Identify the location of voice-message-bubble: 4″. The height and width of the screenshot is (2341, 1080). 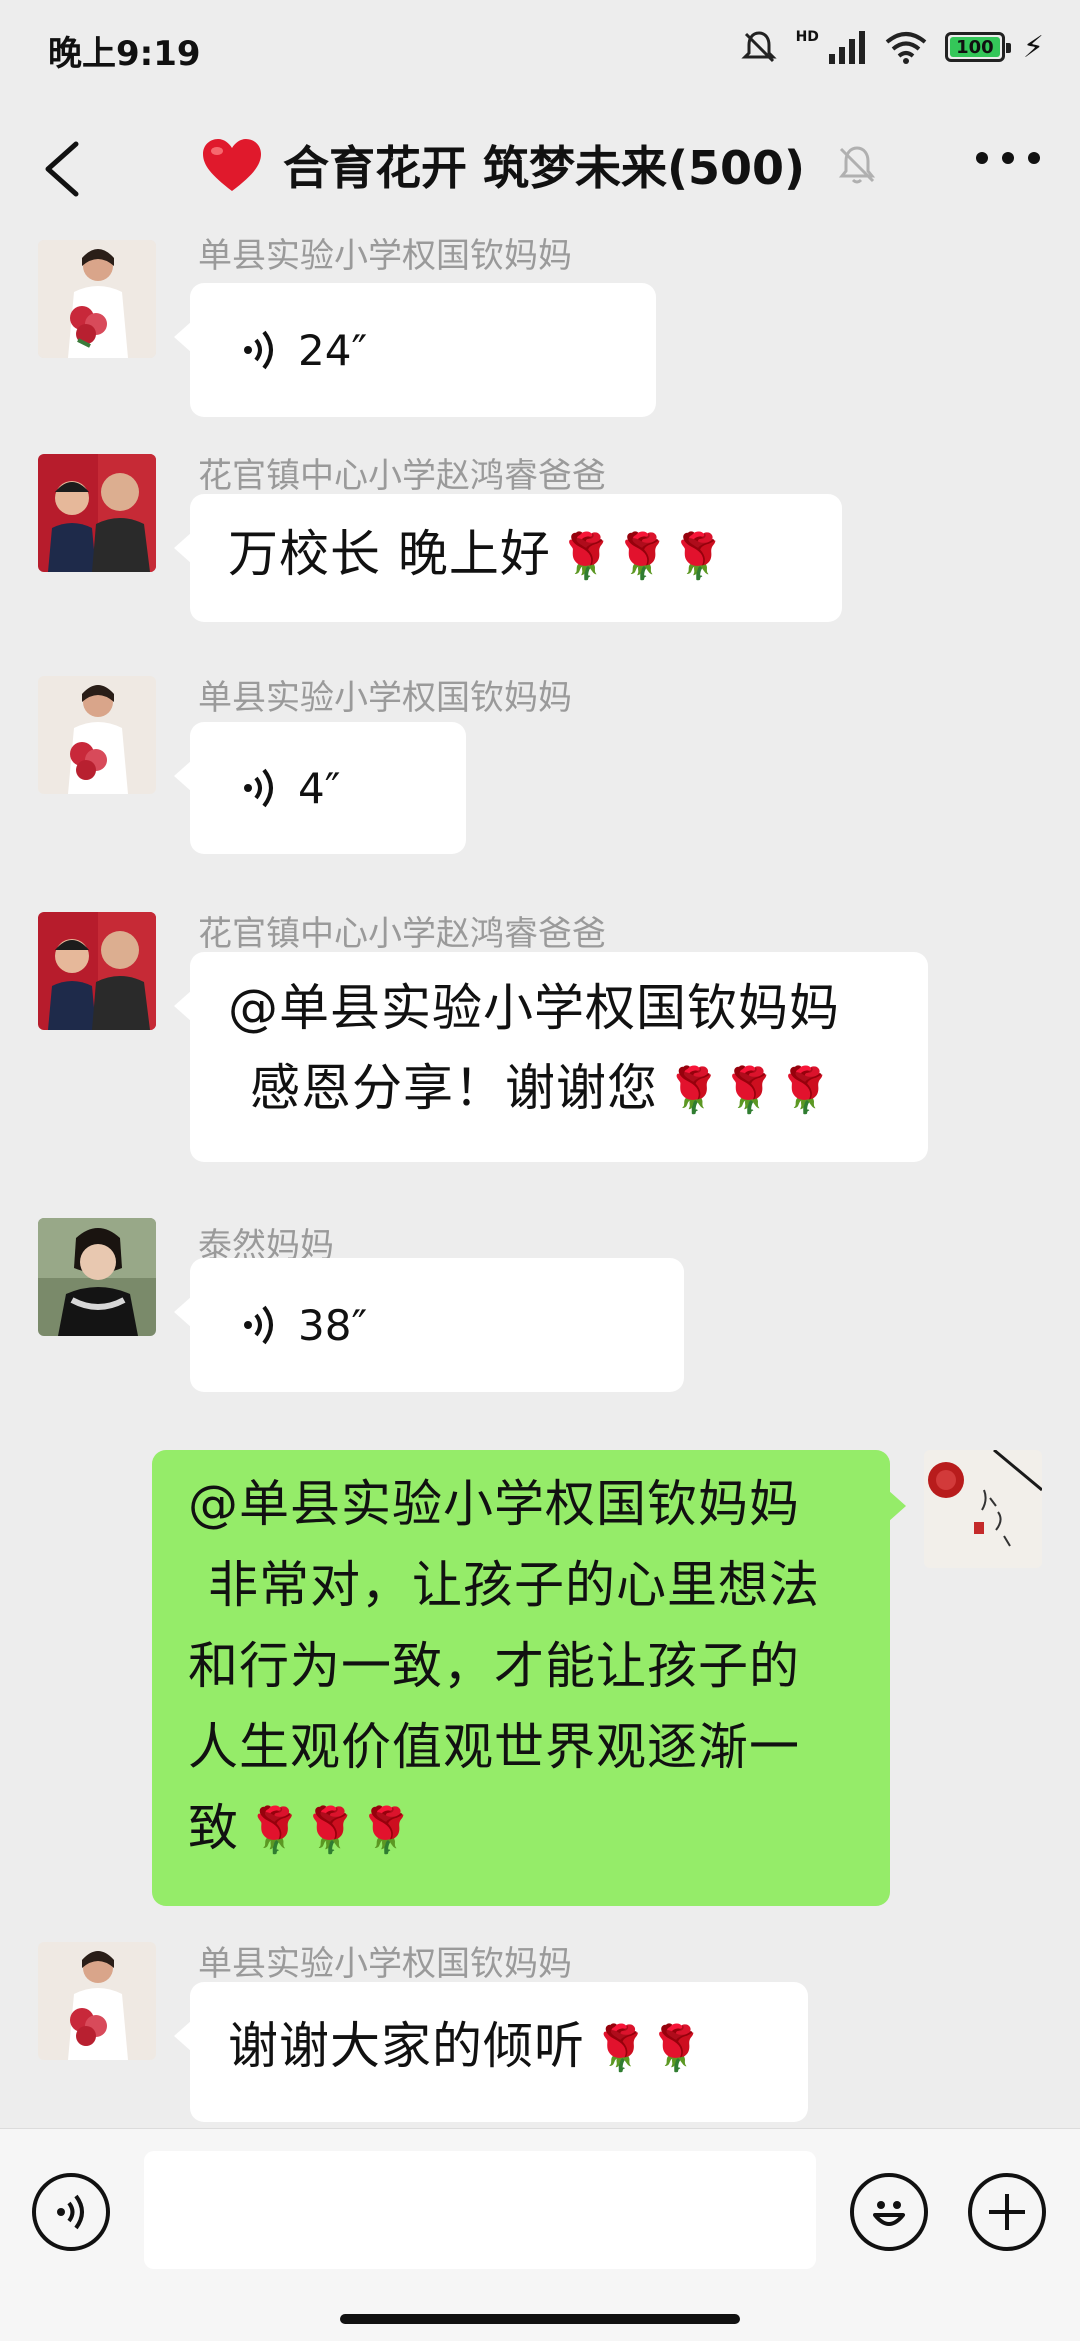
(320, 788).